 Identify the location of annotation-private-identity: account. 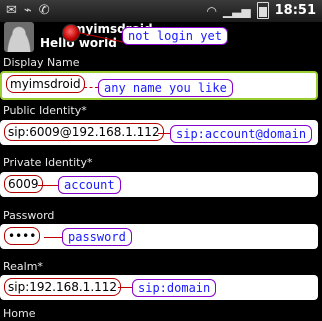
(89, 185).